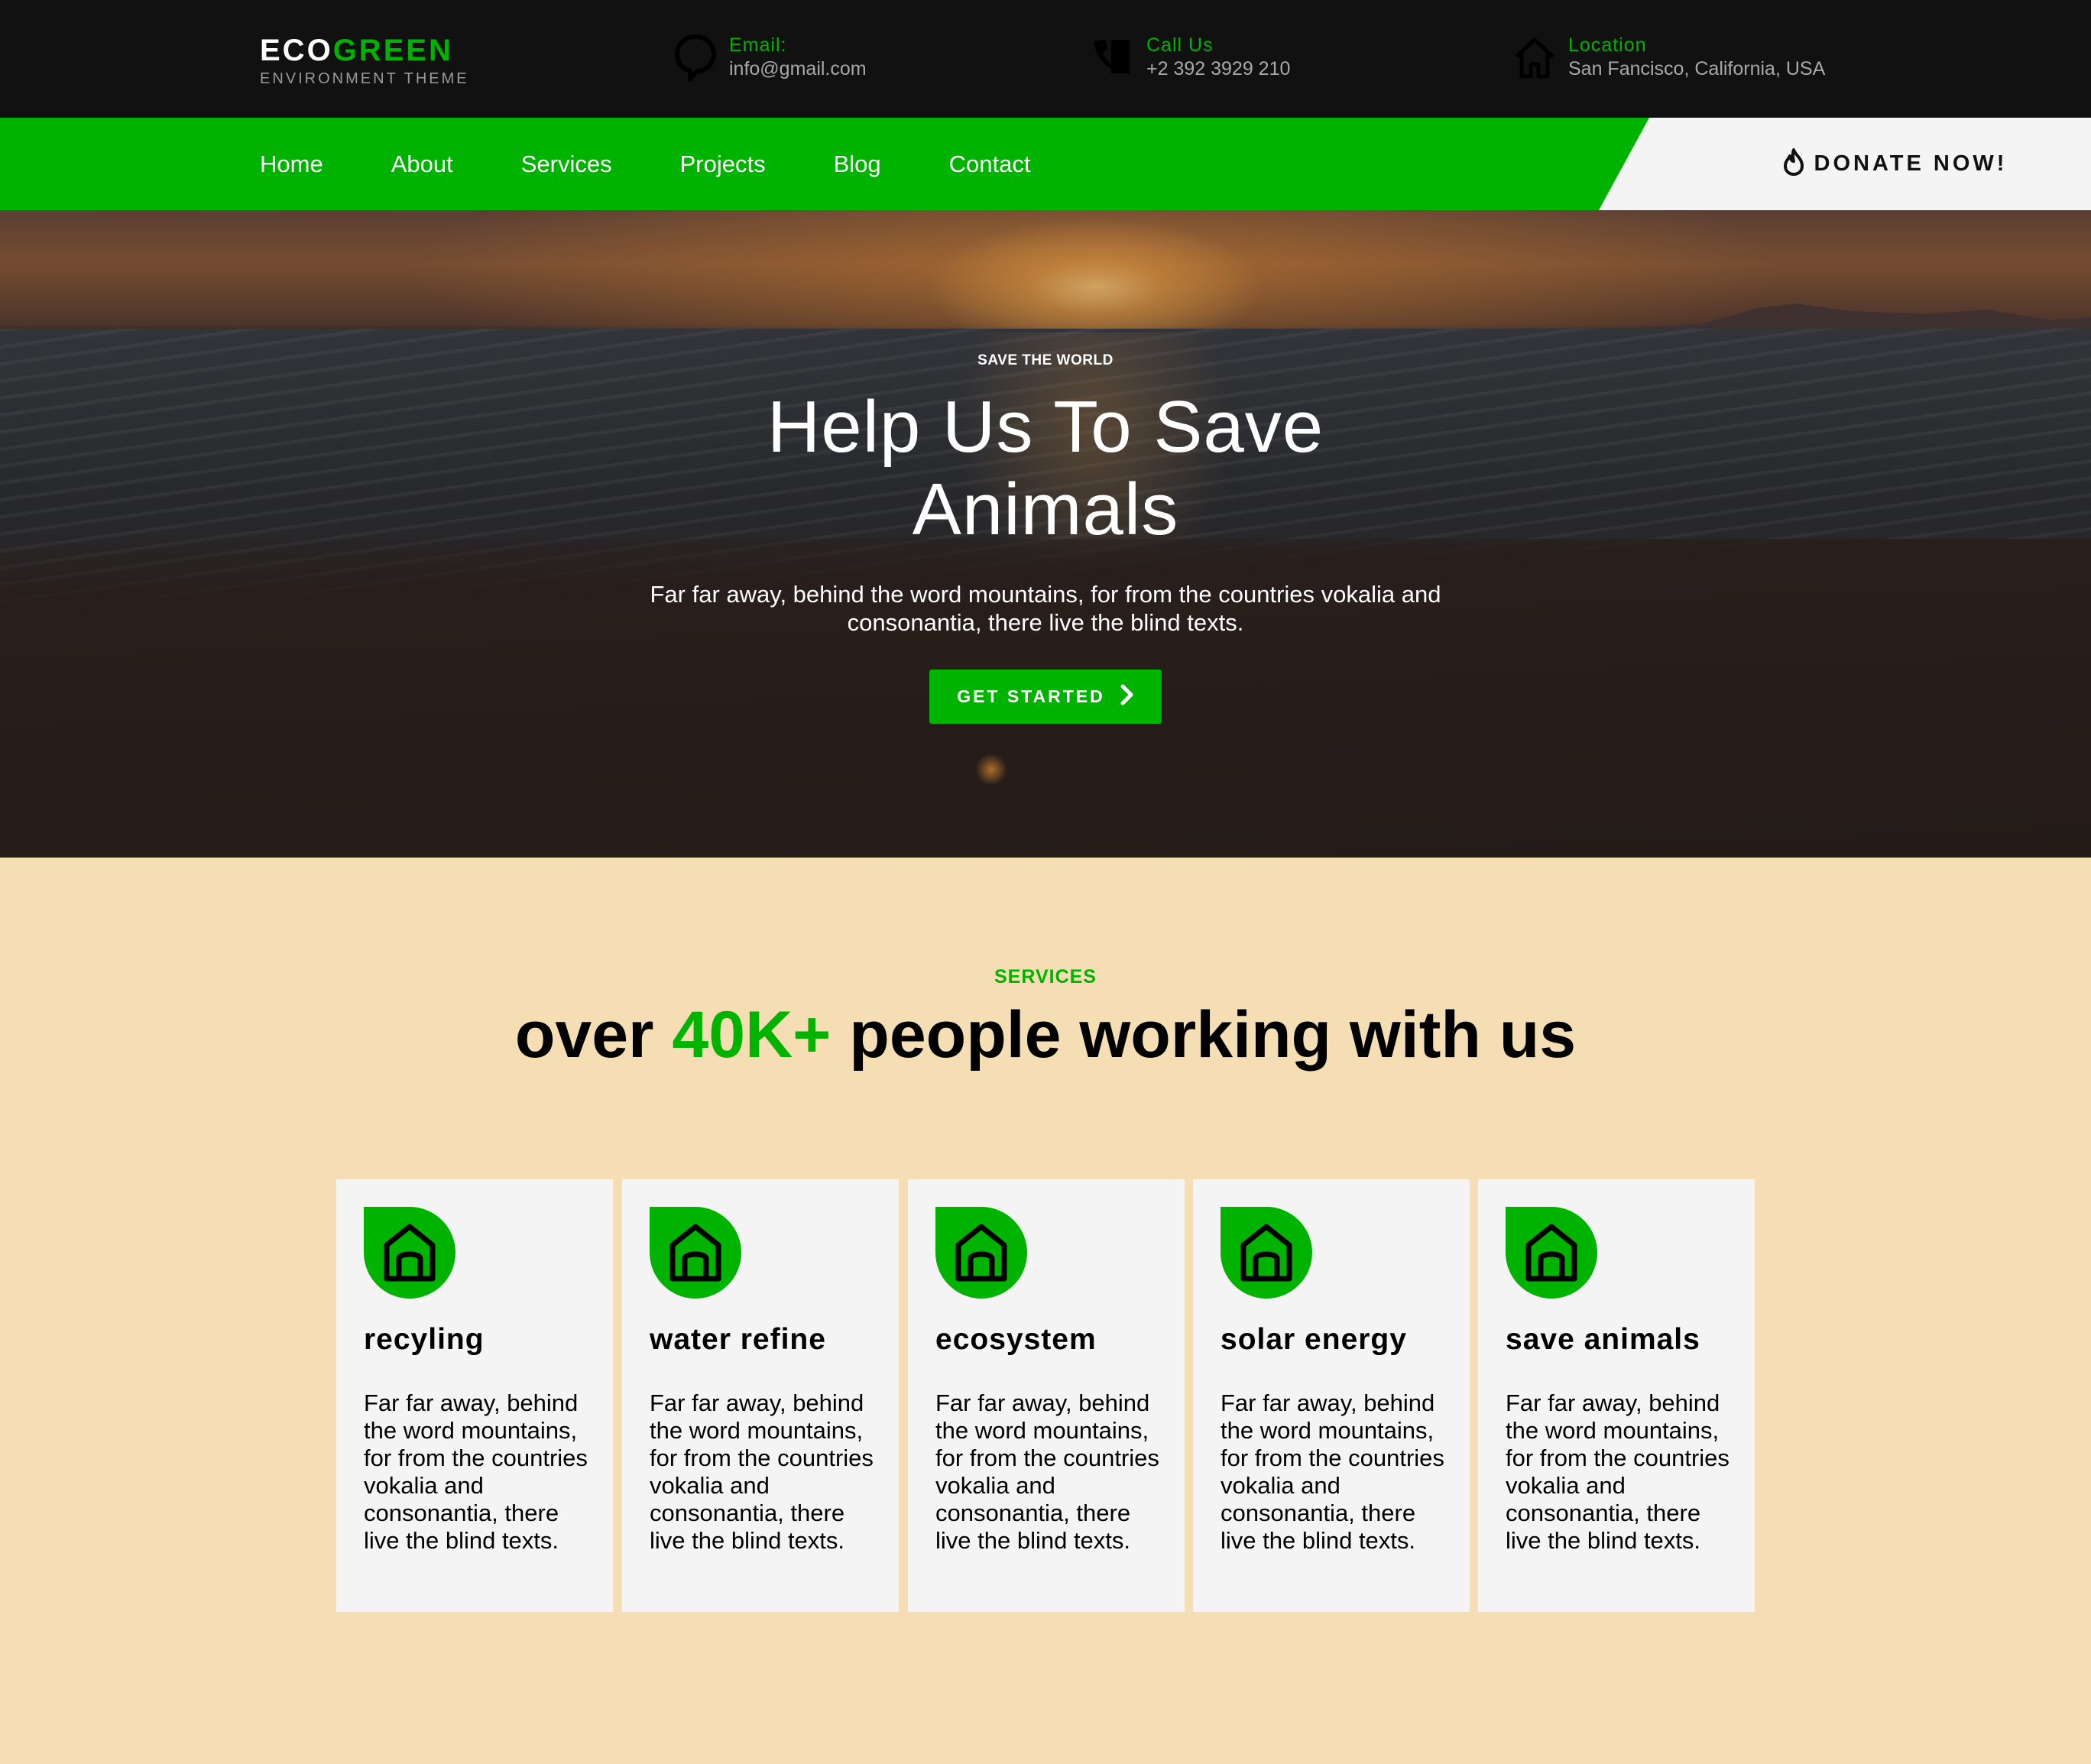 This screenshot has height=1764, width=2091. What do you see at coordinates (1794, 164) in the screenshot?
I see `flame-icon` at bounding box center [1794, 164].